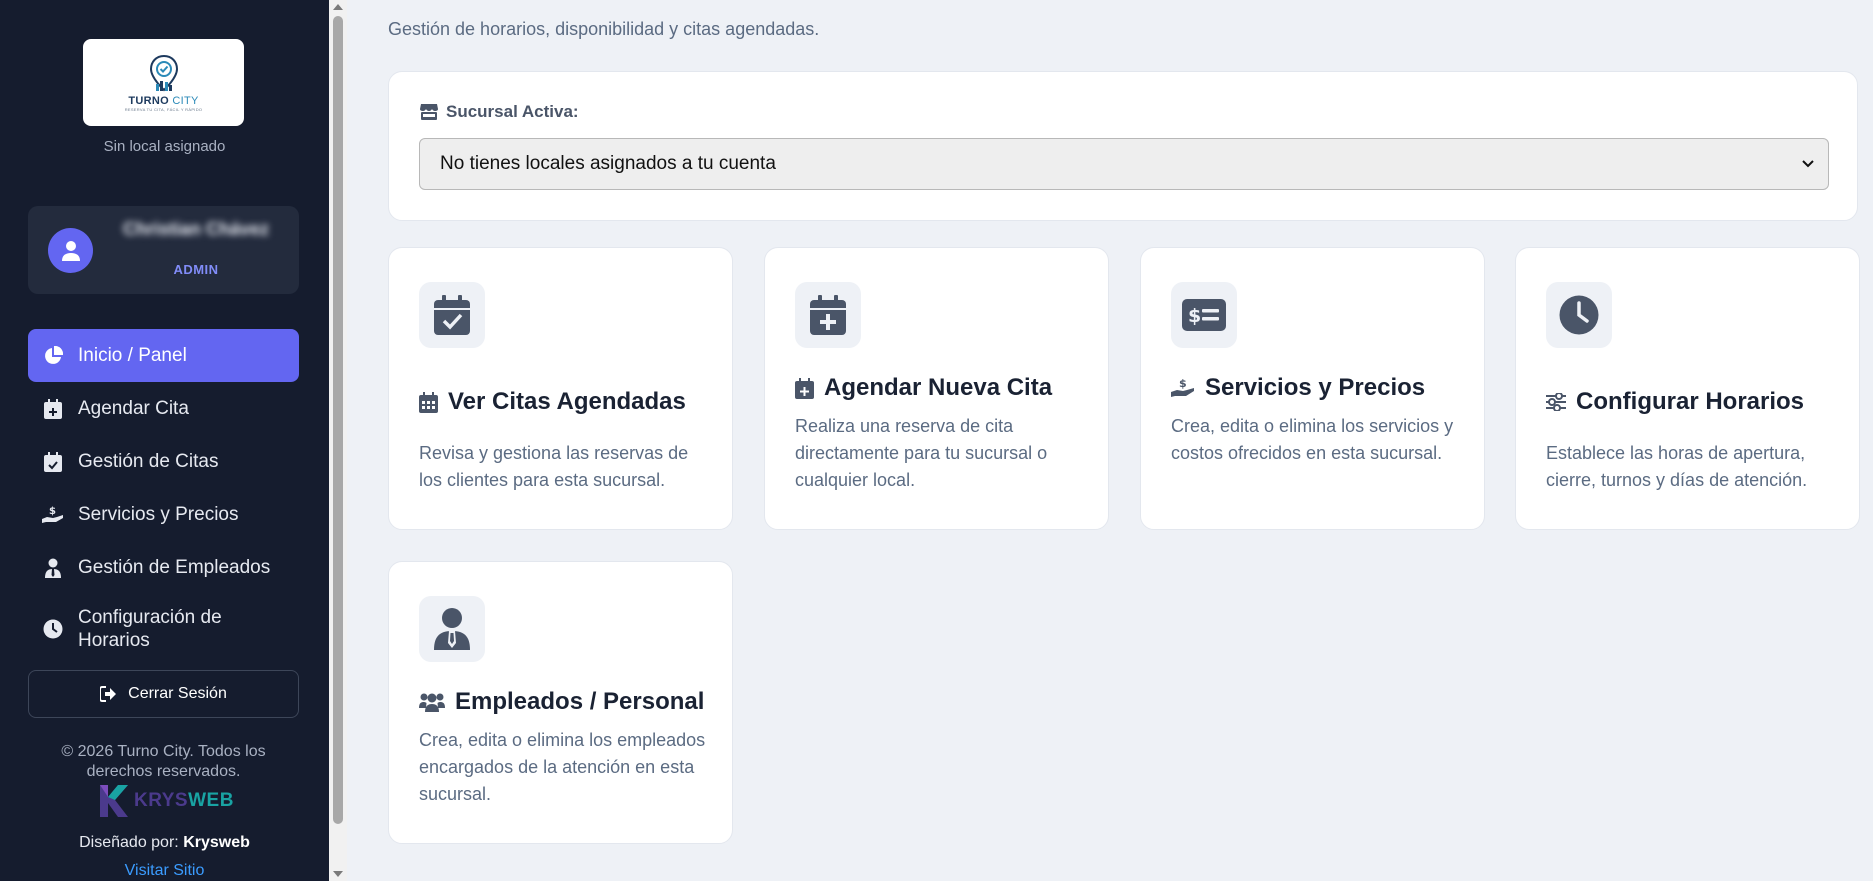  Describe the element at coordinates (1675, 402) in the screenshot. I see `card-title: Configurar Horarios` at that location.